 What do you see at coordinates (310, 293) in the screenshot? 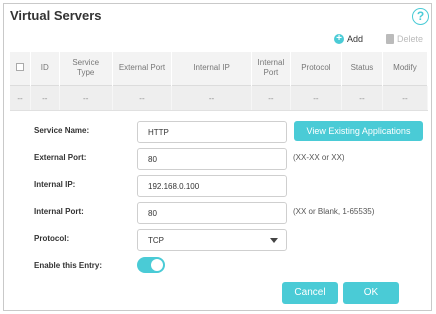
I see `cancel-button: Cancel` at bounding box center [310, 293].